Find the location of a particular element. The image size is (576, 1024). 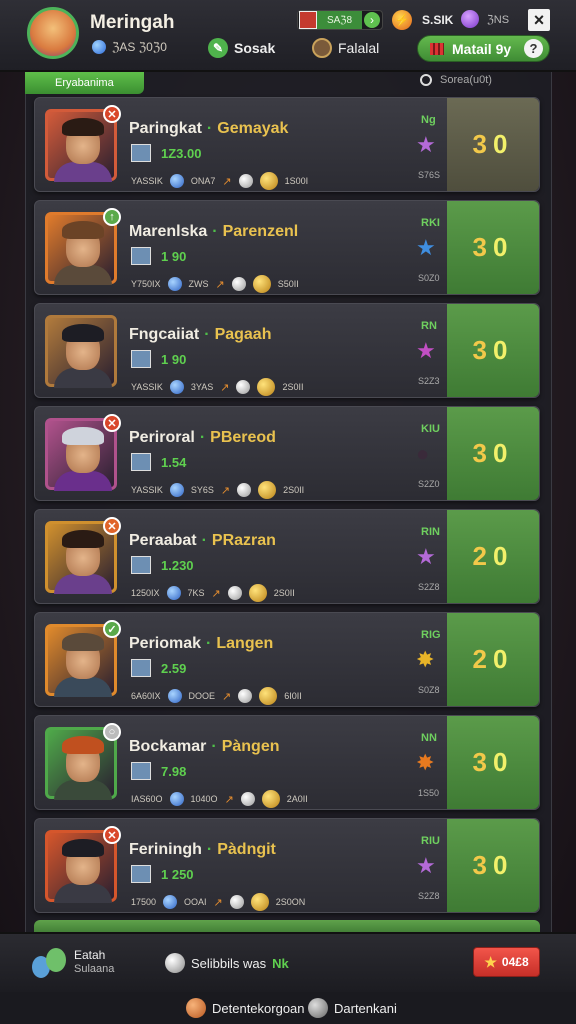

rank-label: RIN is located at coordinates (430, 532).